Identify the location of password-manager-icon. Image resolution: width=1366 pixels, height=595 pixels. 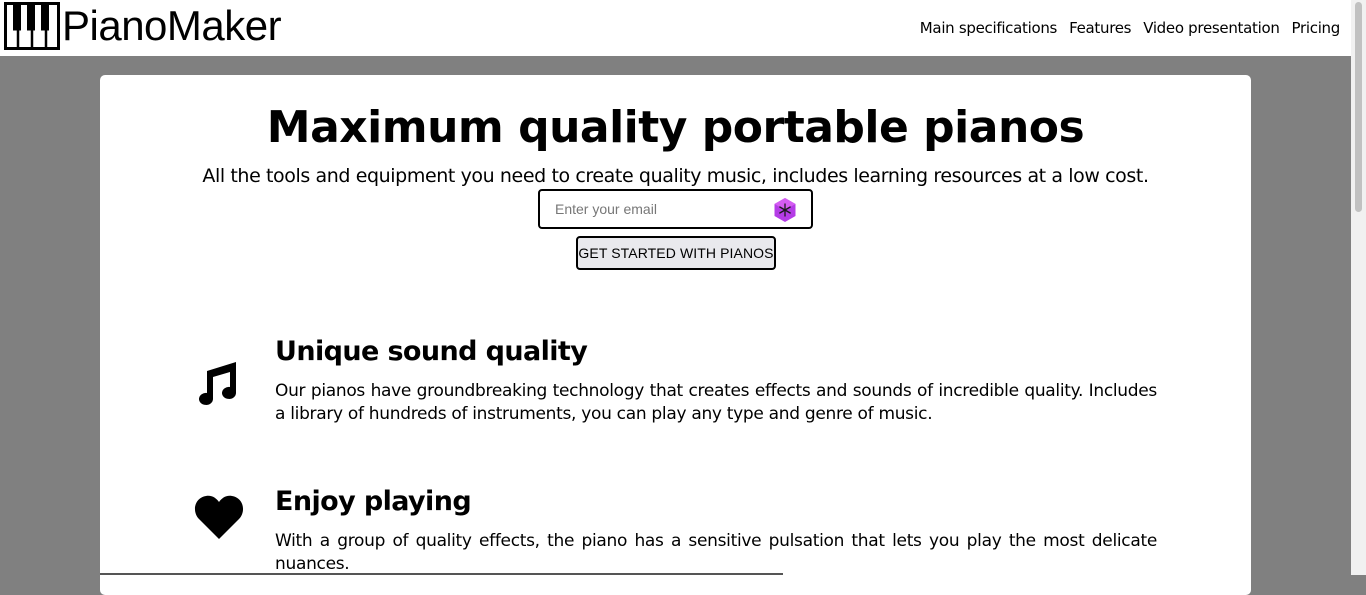
(785, 210).